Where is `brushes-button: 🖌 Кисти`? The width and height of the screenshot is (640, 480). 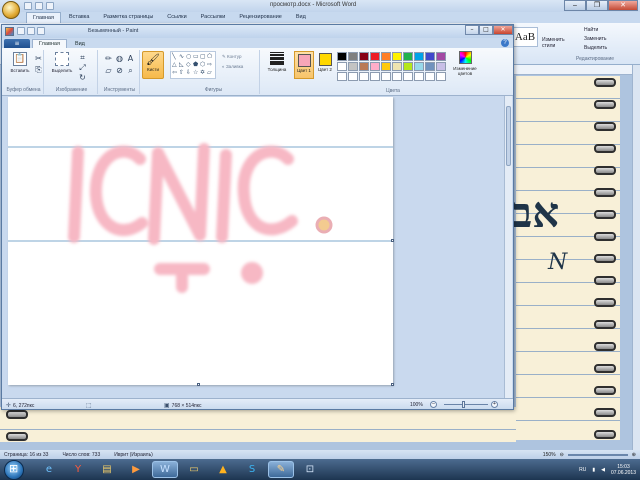
brushes-button: 🖌 Кисти is located at coordinates (153, 65).